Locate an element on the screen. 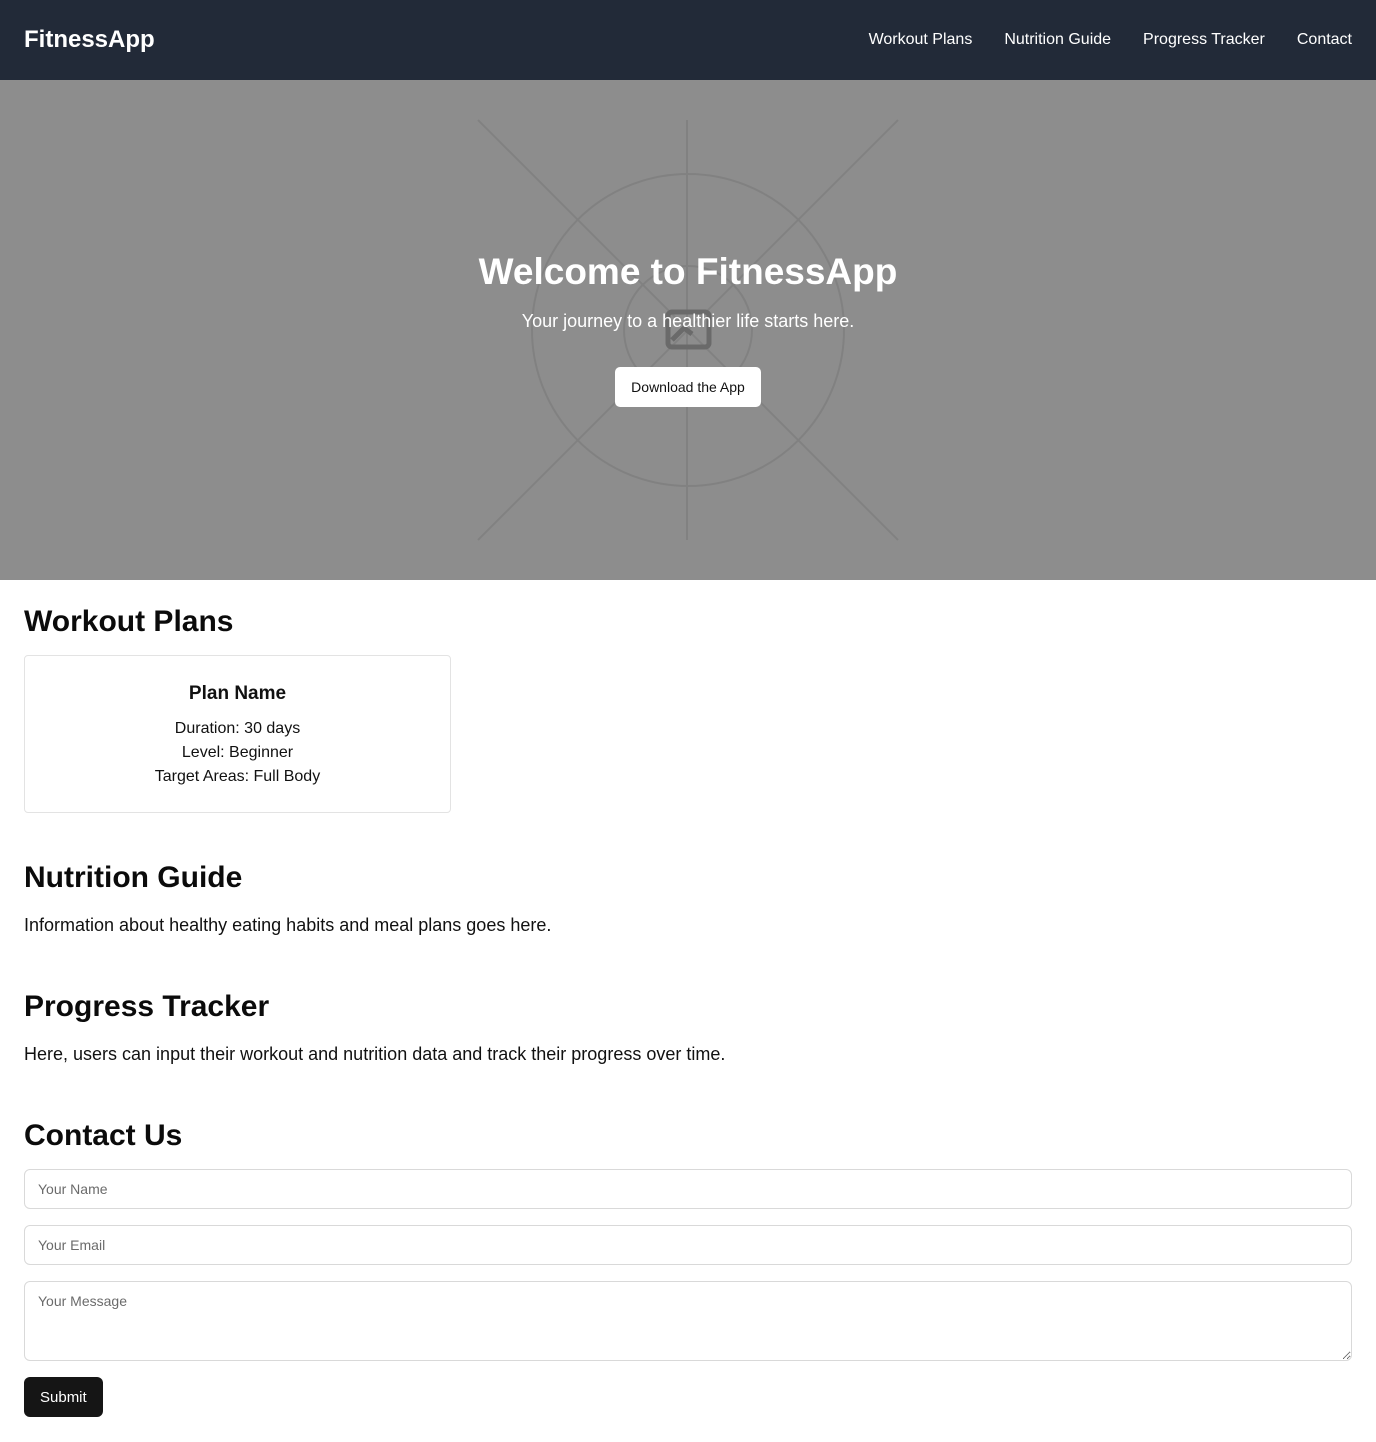 The height and width of the screenshot is (1442, 1376). submit-button: Submit is located at coordinates (63, 1397).